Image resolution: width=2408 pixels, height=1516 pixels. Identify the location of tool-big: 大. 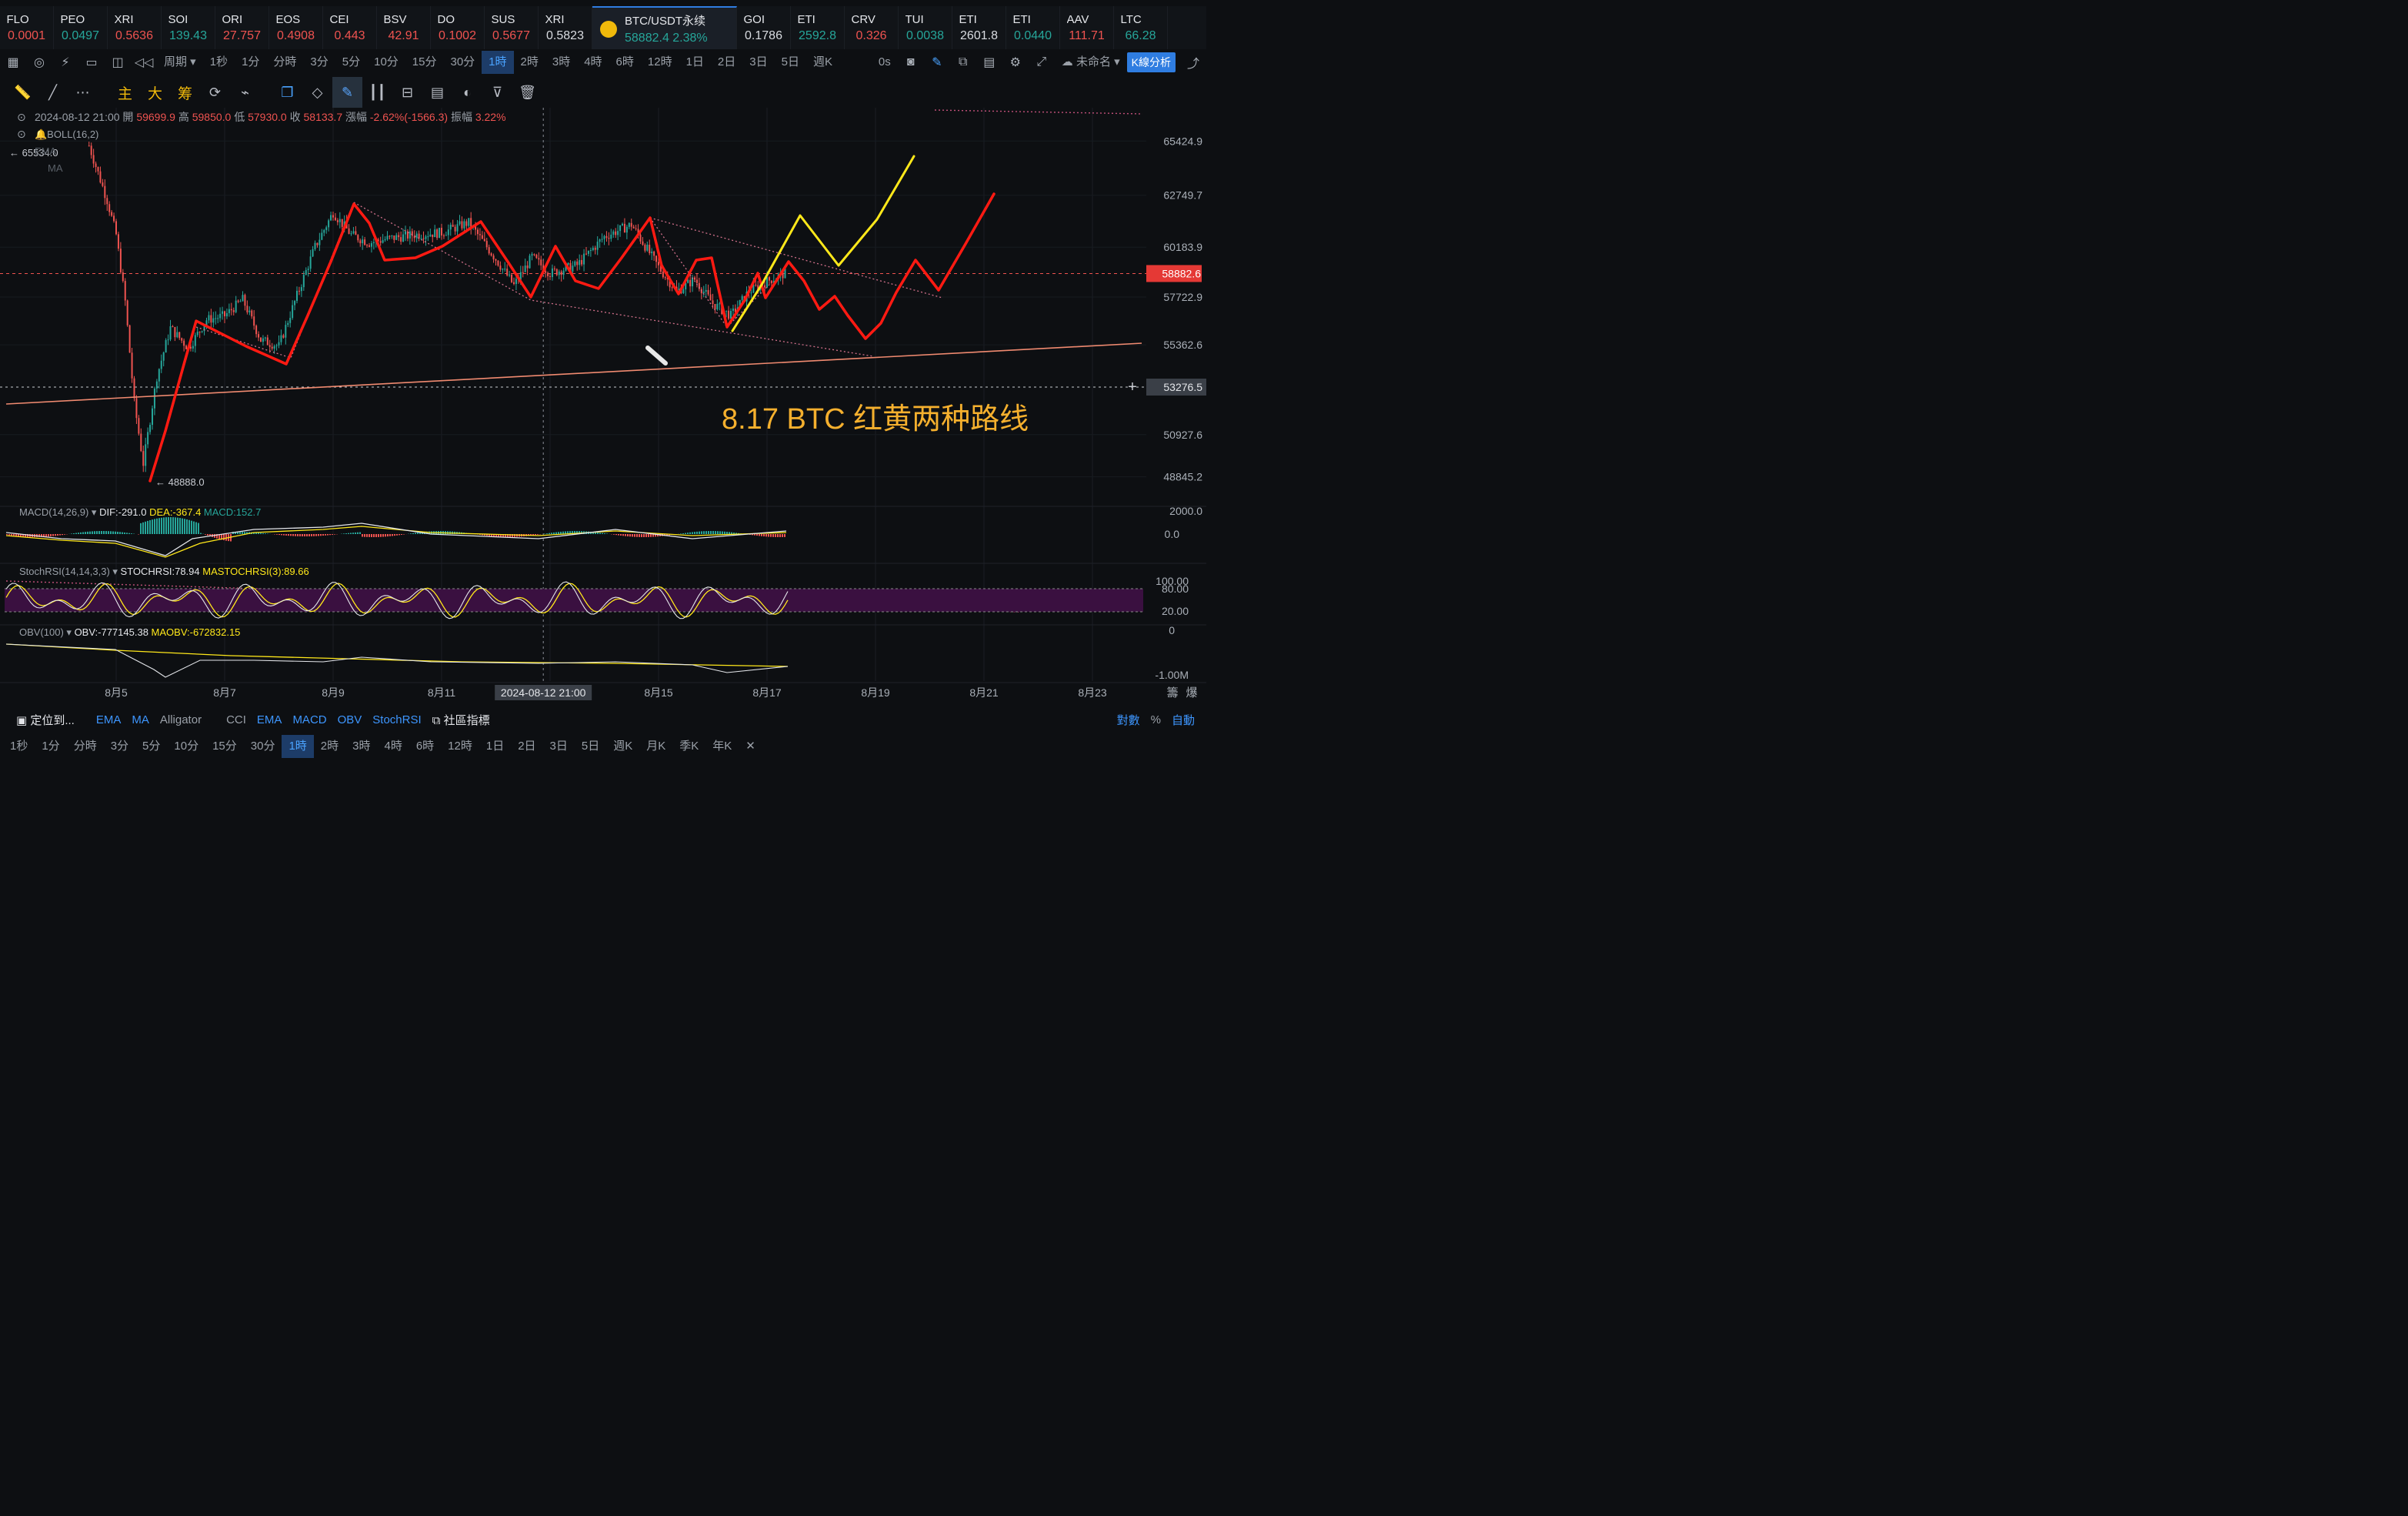
(155, 92).